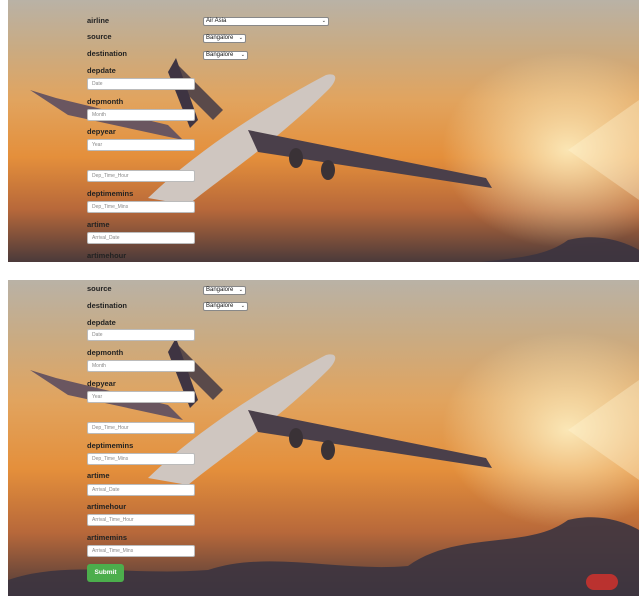 The image size is (639, 596). What do you see at coordinates (141, 551) in the screenshot?
I see `artimemins-input: Arrival_Time_Mins` at bounding box center [141, 551].